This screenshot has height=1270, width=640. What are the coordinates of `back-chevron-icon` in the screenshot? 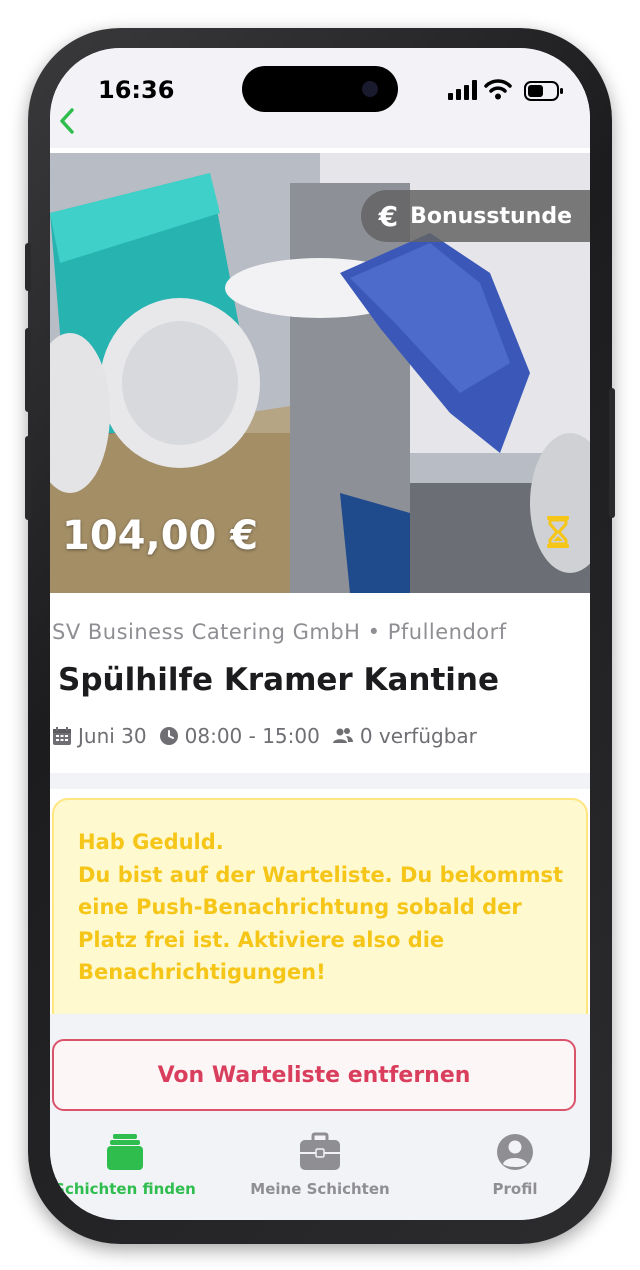 It's located at (68, 121).